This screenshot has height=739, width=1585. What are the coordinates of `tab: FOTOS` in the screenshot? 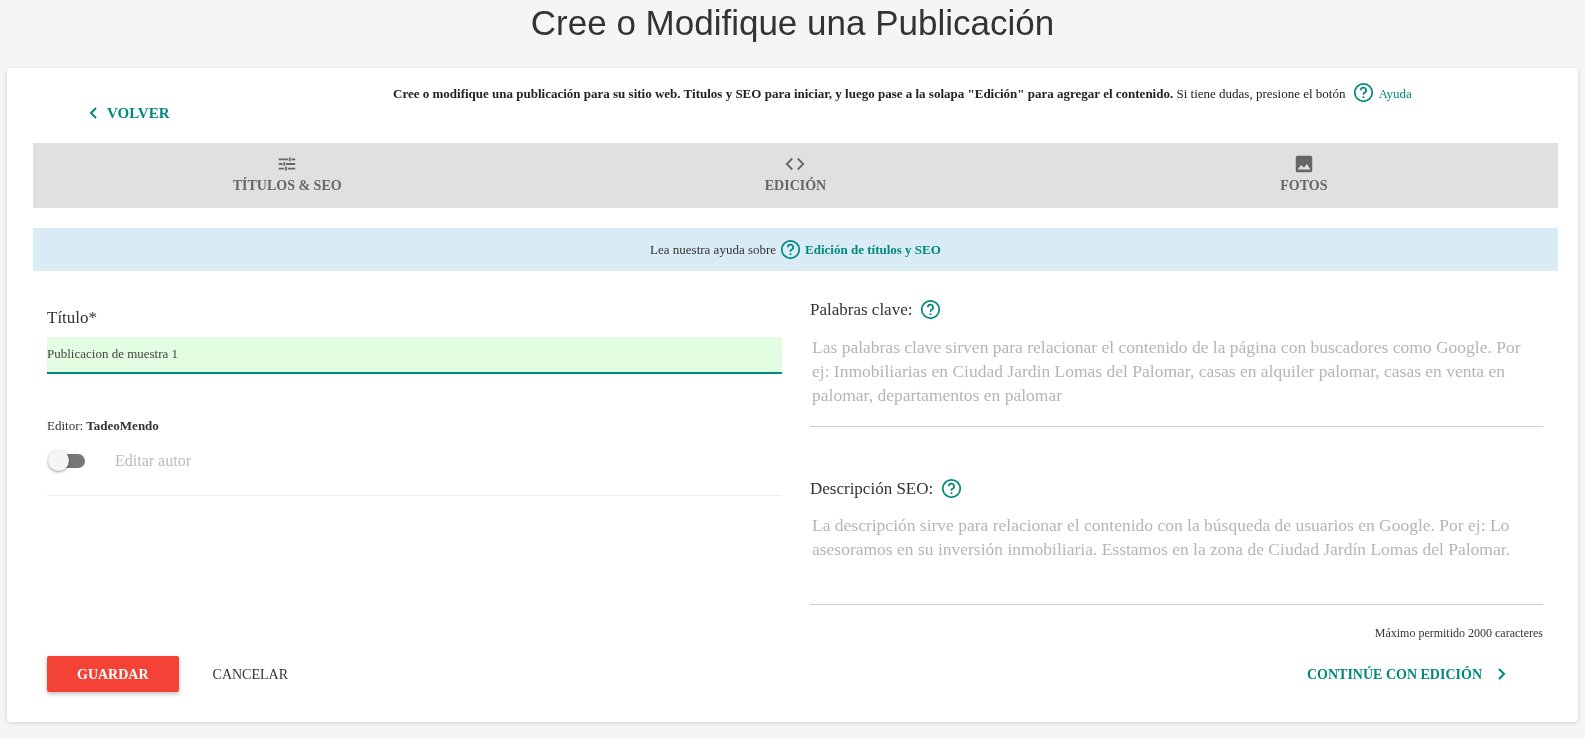 It's located at (1303, 175).